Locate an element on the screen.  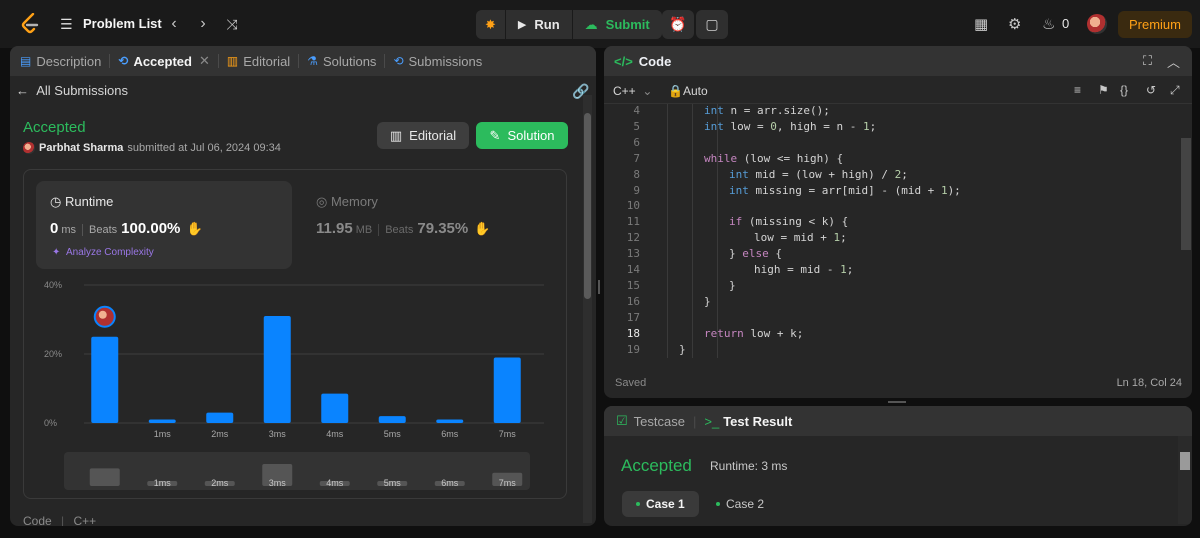
code-line: low = mid + 1; is located at coordinates (800, 238).